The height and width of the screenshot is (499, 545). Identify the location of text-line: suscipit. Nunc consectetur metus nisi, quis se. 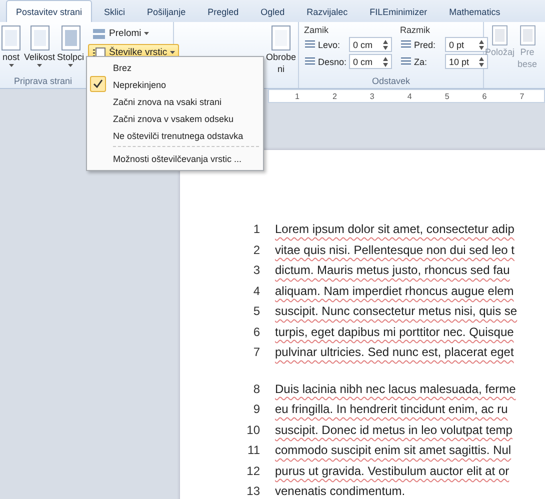
(396, 311).